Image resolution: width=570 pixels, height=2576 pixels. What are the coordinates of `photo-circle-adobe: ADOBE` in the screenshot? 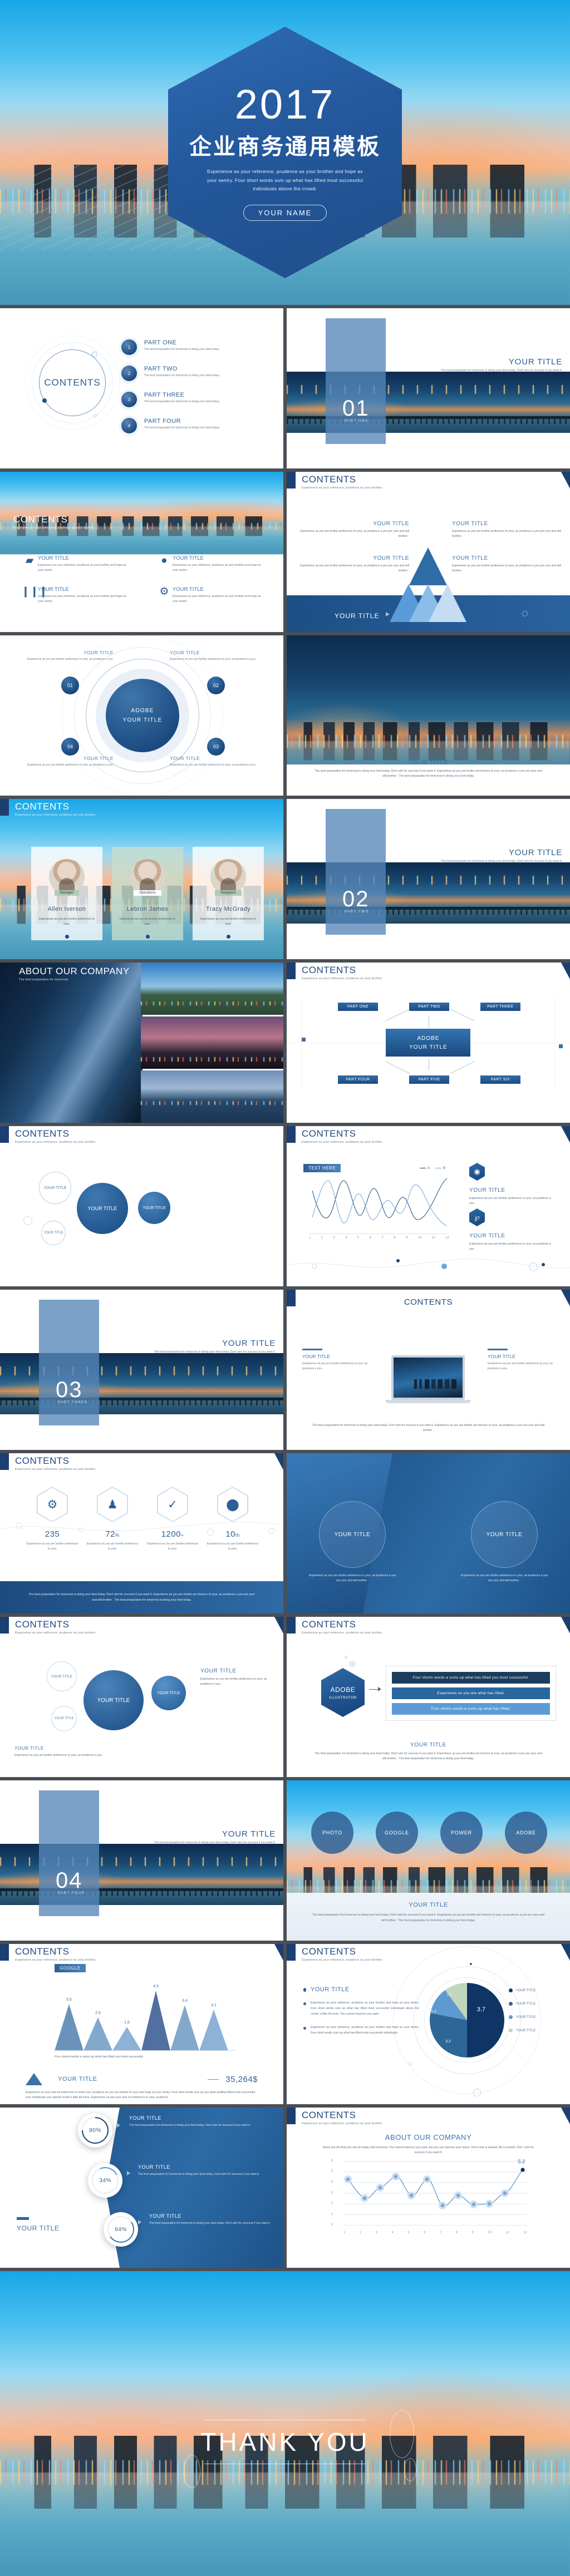 It's located at (525, 1833).